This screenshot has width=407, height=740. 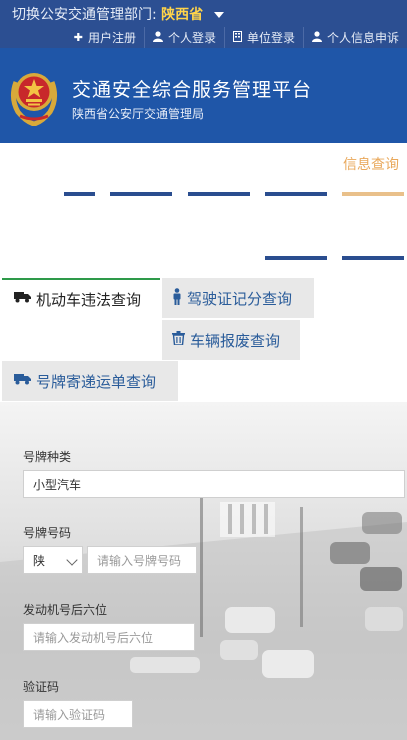 I want to click on personal-login-label: 个人登录, so click(x=192, y=37).